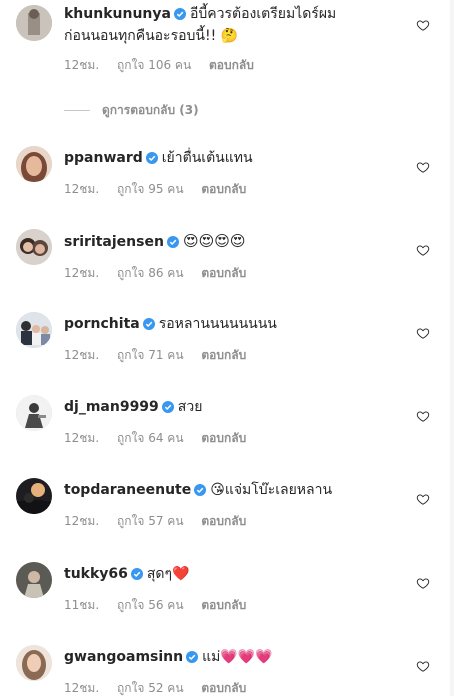 Image resolution: width=454 pixels, height=698 pixels. I want to click on comment-text: เย้าตื่นเต้นแทน, so click(207, 158).